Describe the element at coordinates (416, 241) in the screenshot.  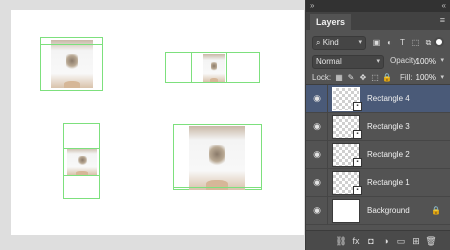
I see `new-layer-icon: ⊞` at that location.